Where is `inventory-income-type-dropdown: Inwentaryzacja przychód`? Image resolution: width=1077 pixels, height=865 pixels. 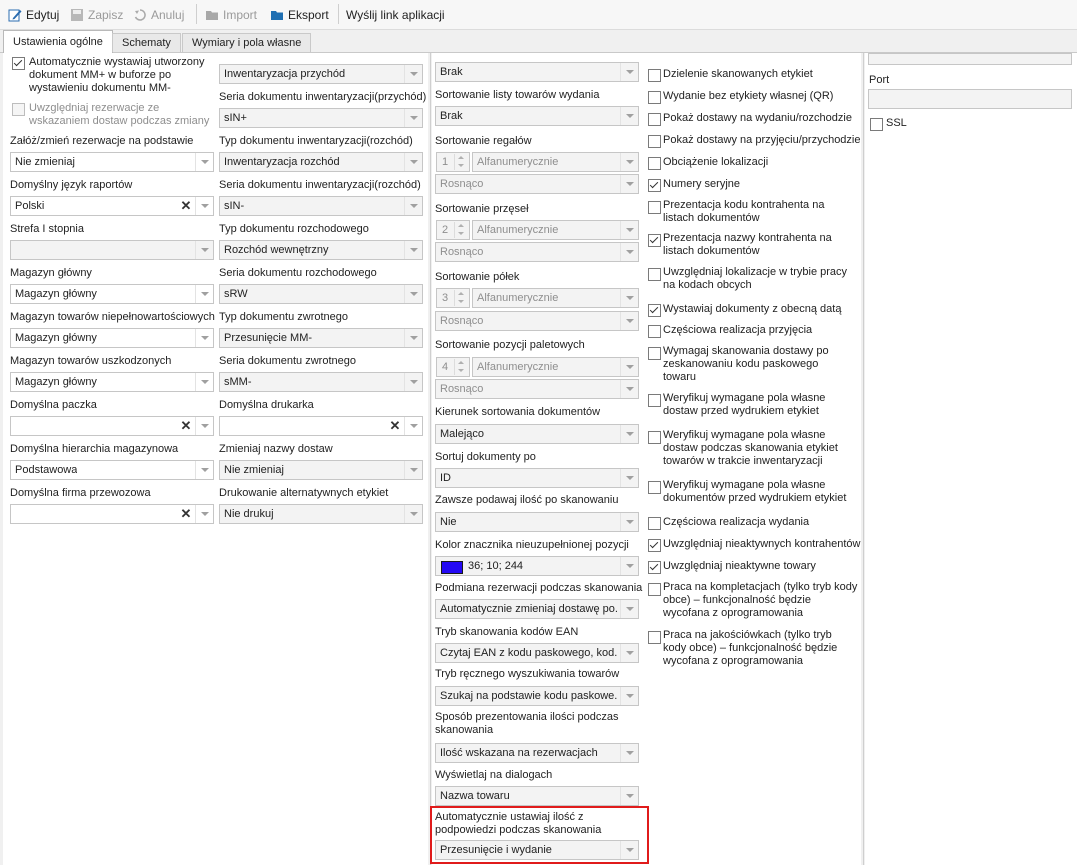 inventory-income-type-dropdown: Inwentaryzacja przychód is located at coordinates (321, 74).